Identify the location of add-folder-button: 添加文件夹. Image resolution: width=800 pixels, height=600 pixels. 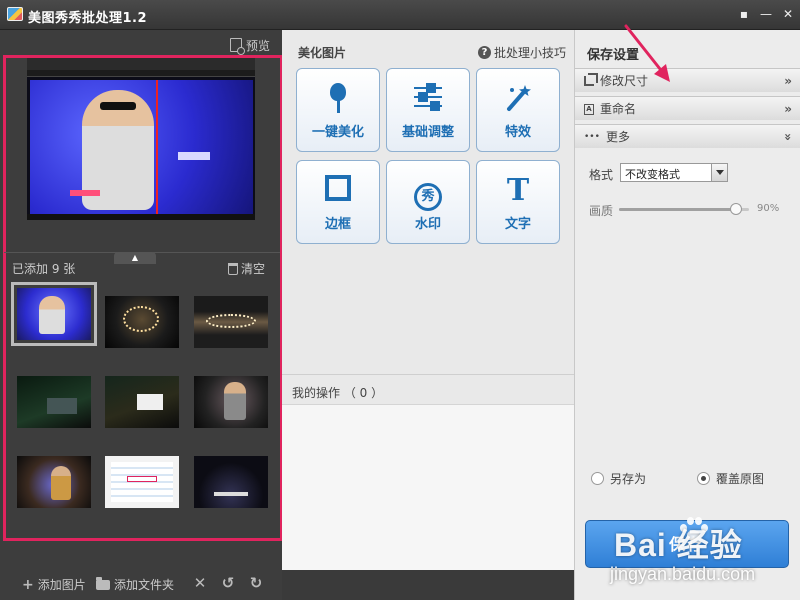
(135, 584).